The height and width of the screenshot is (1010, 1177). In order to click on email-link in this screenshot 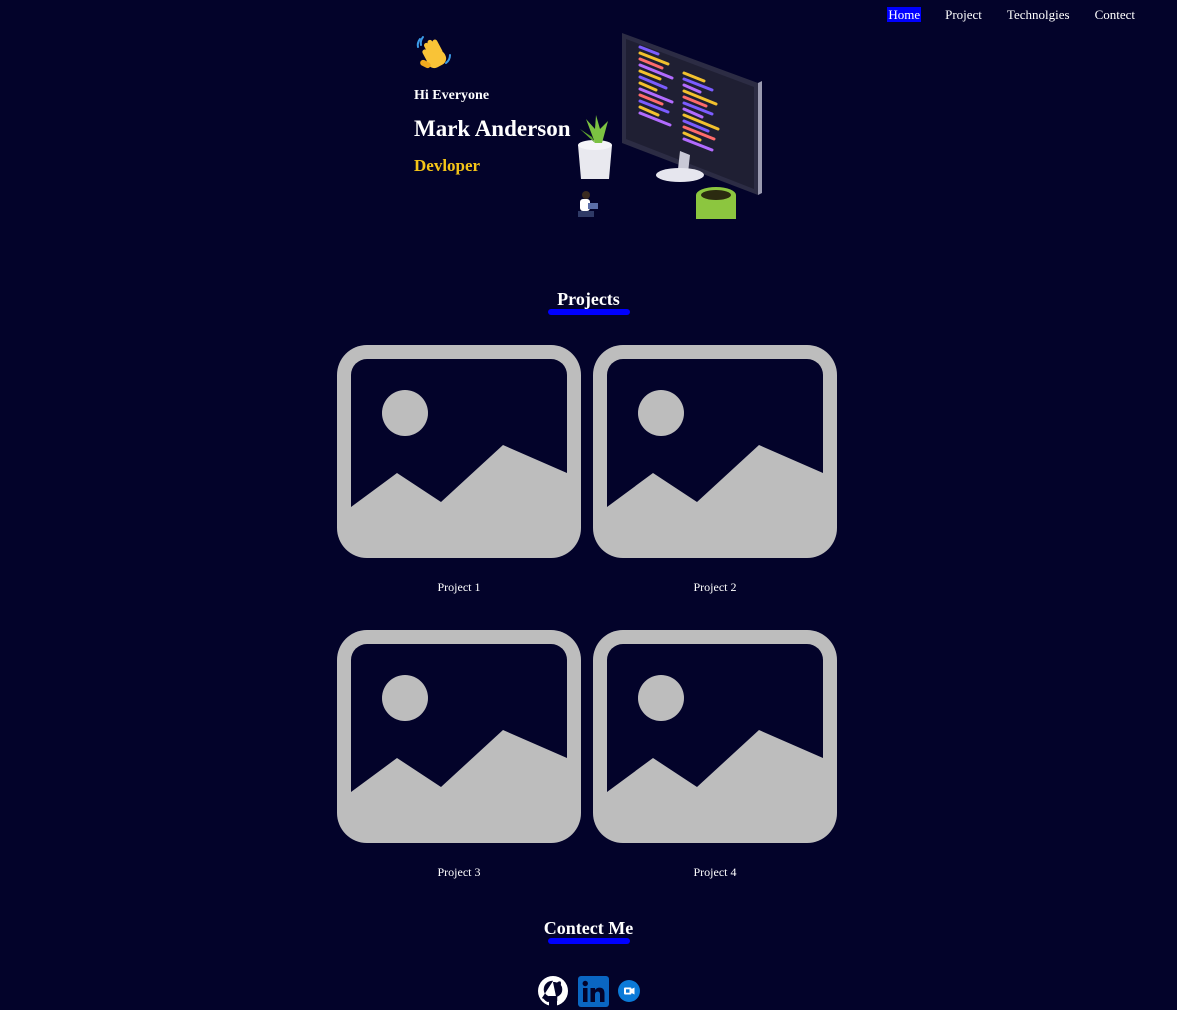, I will do `click(629, 991)`.